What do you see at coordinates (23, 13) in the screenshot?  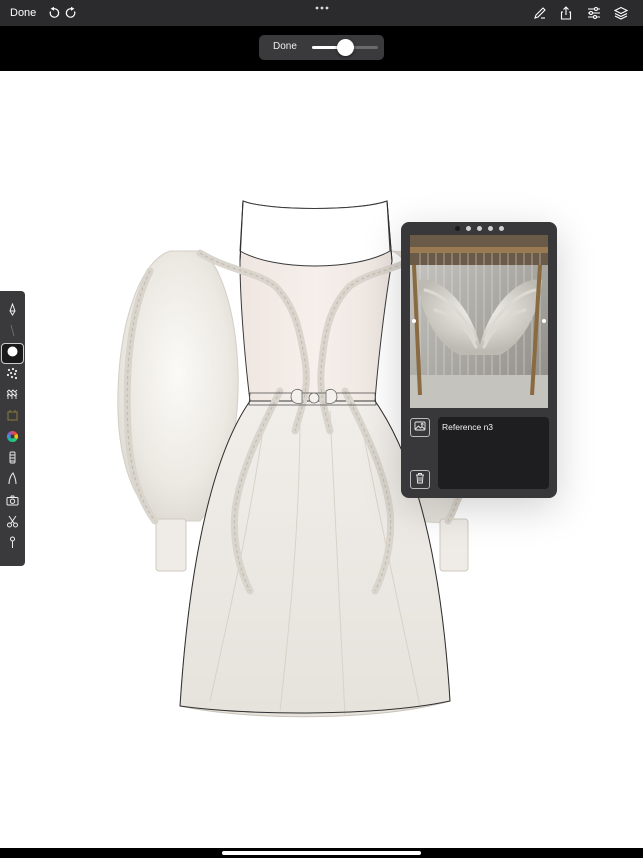 I see `done-button: Done` at bounding box center [23, 13].